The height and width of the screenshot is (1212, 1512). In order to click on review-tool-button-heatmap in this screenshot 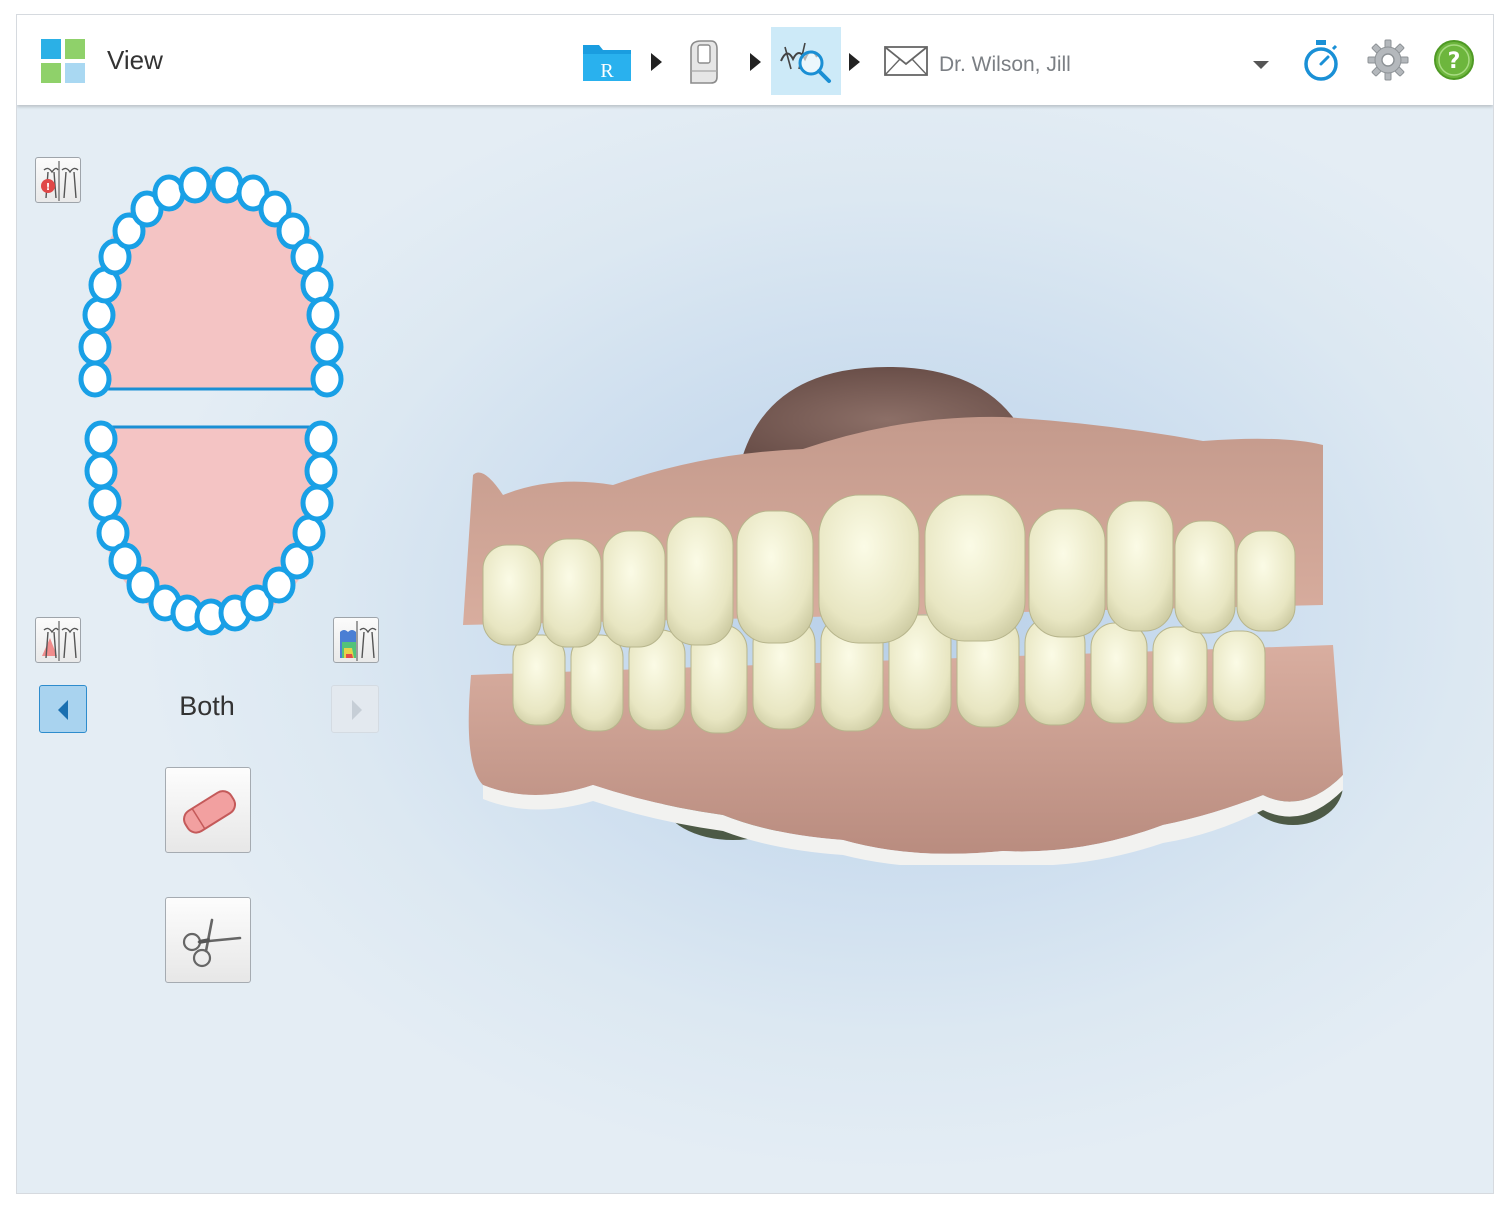, I will do `click(356, 640)`.